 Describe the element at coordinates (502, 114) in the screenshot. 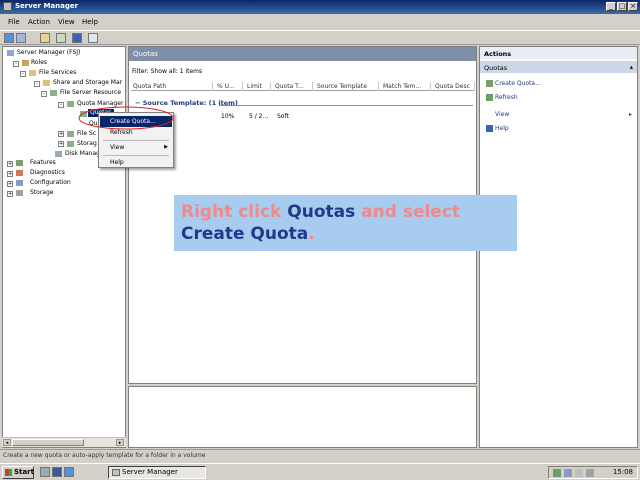

I see `action-label: View` at that location.